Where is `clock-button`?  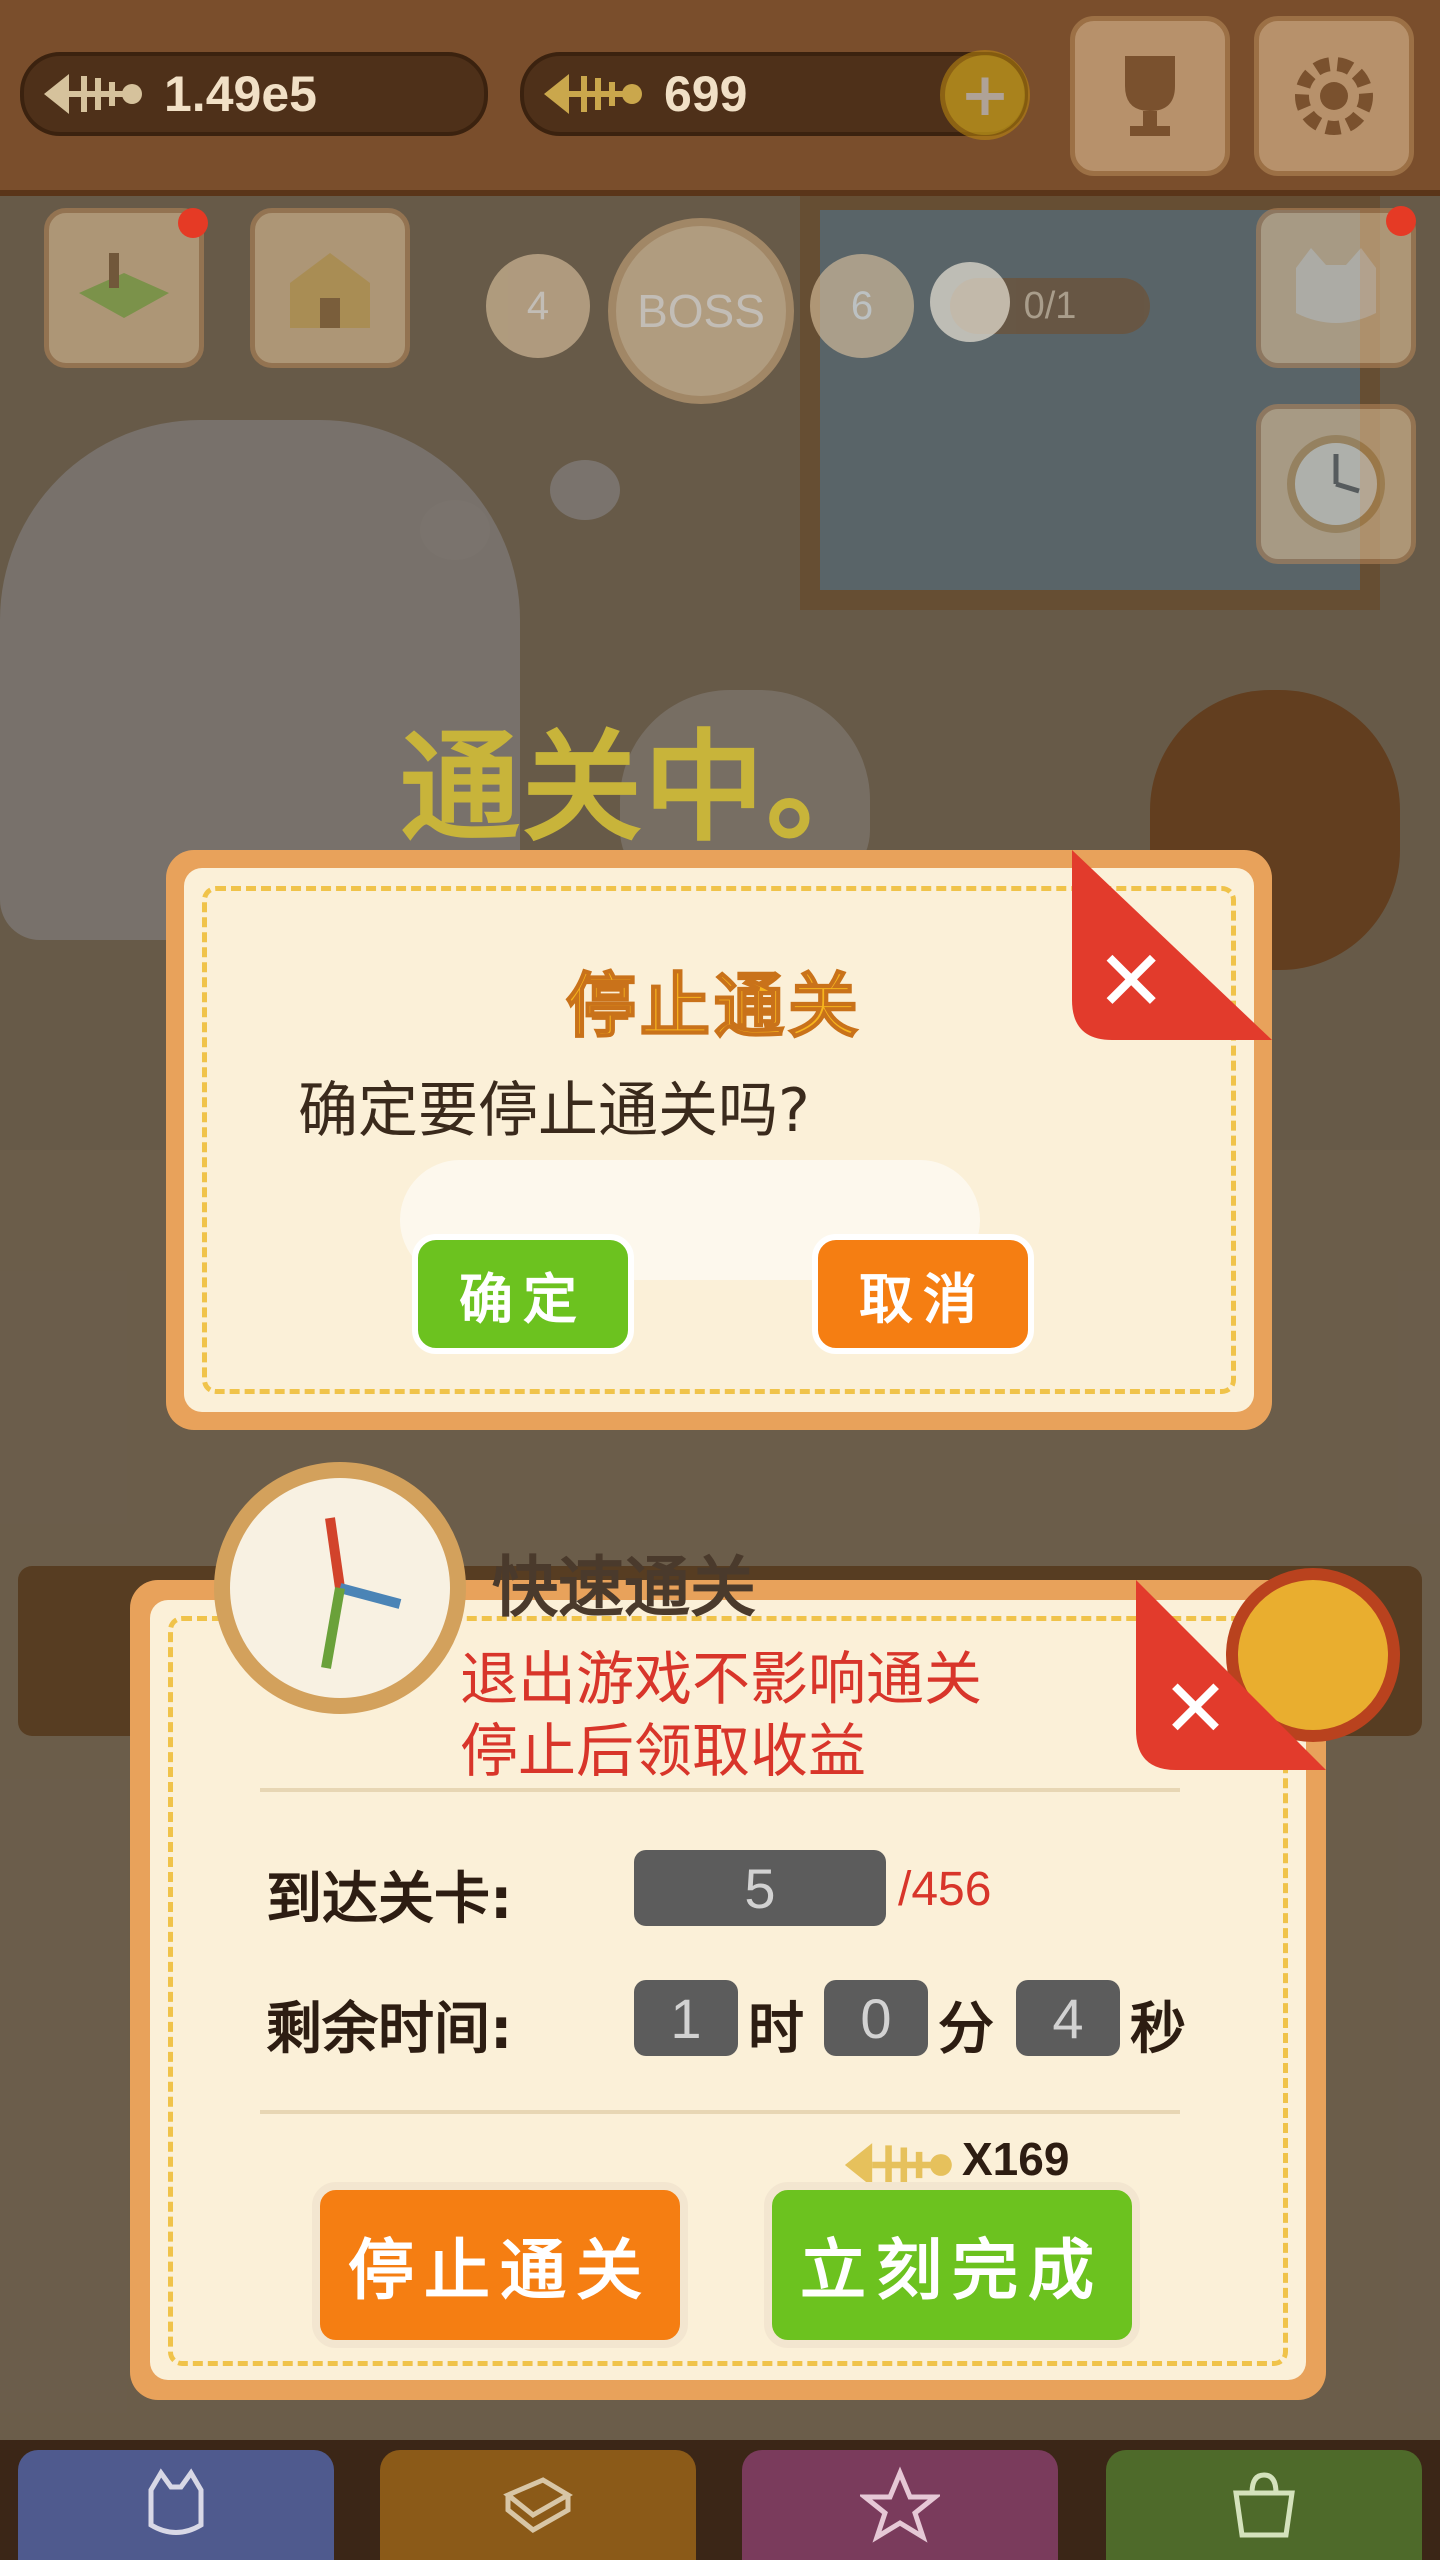 clock-button is located at coordinates (1336, 484).